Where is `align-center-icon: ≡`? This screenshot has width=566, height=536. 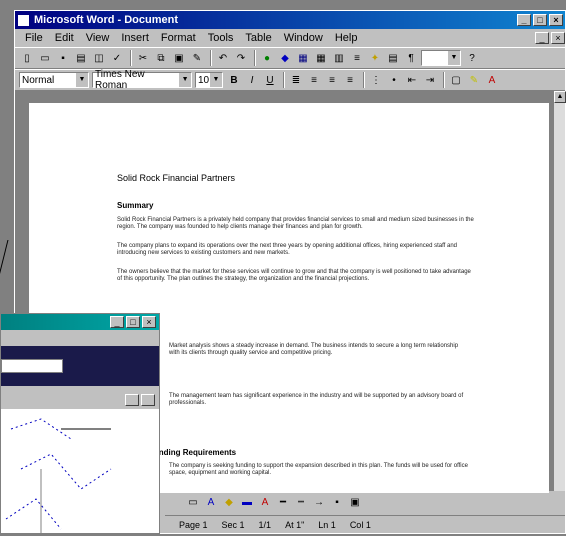 align-center-icon: ≡ is located at coordinates (314, 80).